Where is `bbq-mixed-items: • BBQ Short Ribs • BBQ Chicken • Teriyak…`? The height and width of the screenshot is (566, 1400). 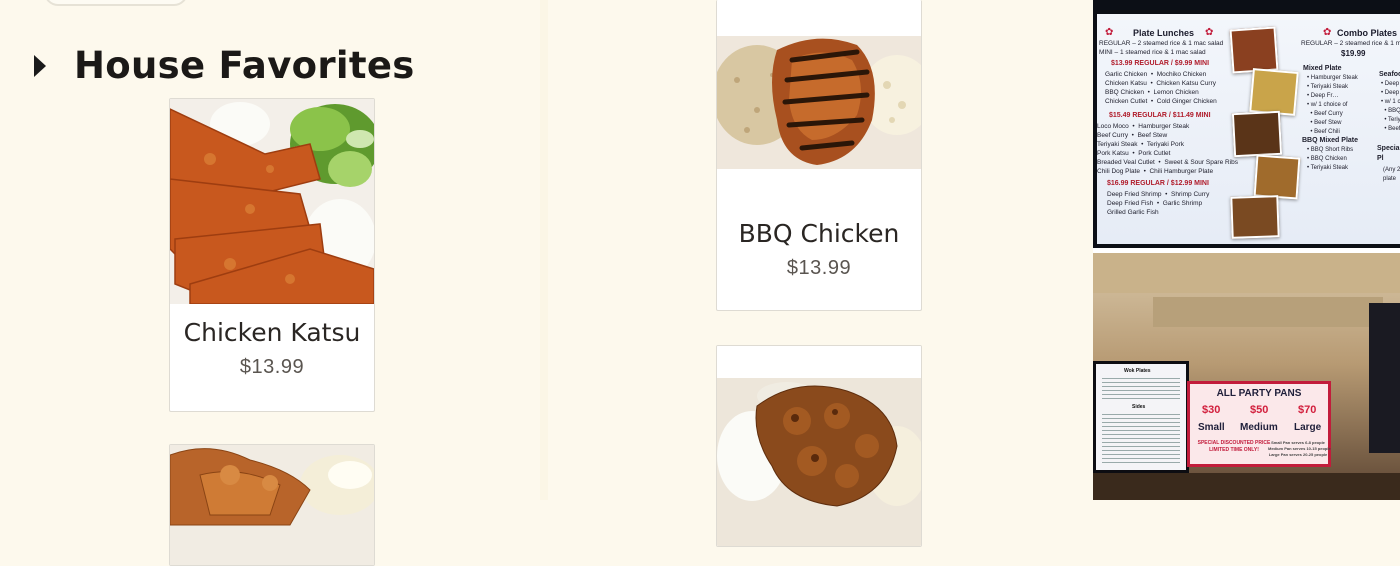
bbq-mixed-items: • BBQ Short Ribs • BBQ Chicken • Teriyak… is located at coordinates (1330, 159).